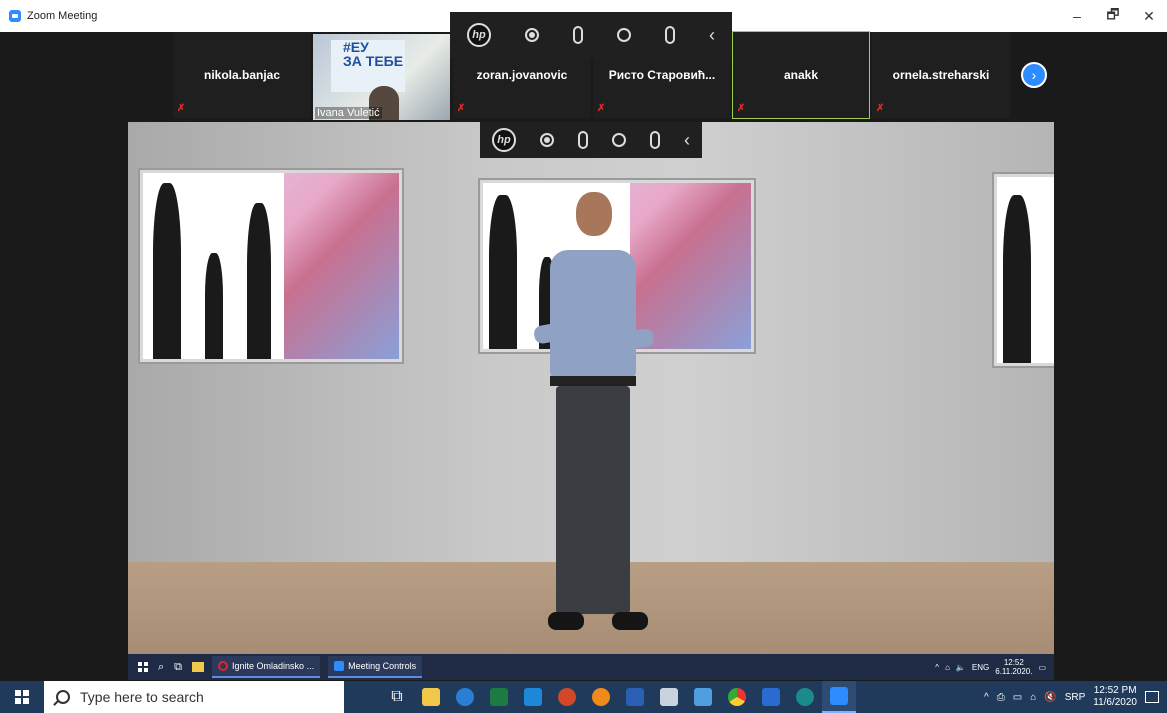 The image size is (1167, 713). I want to click on participant-name: anakk, so click(801, 75).